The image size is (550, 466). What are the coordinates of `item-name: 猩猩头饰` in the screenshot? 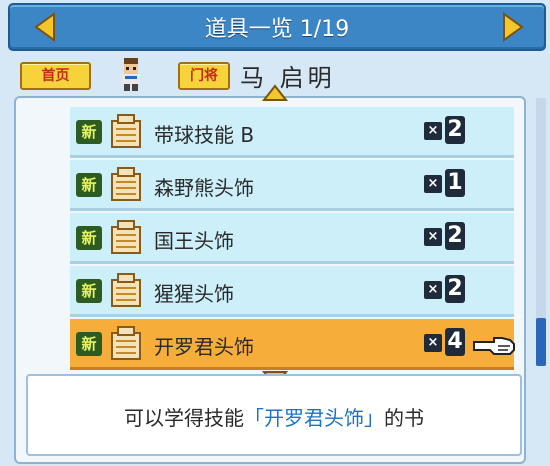 It's located at (194, 294).